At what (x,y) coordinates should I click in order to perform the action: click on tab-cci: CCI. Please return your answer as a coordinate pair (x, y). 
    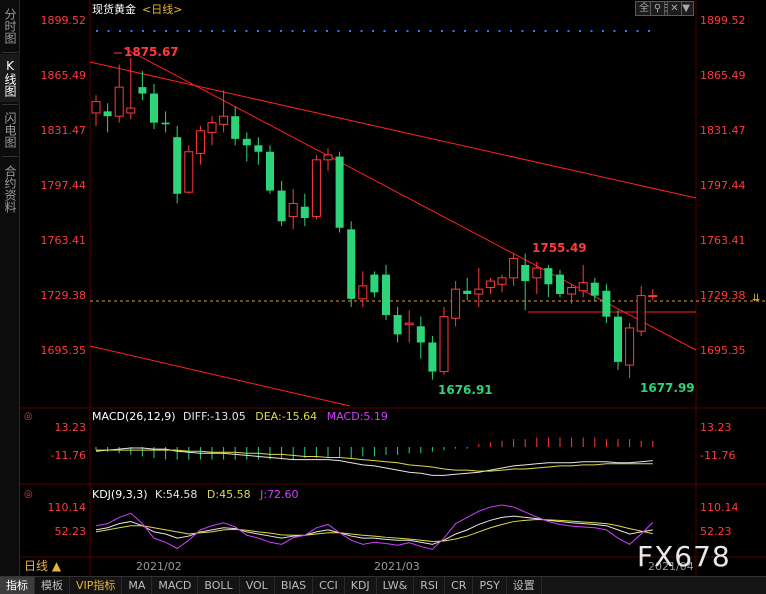
    Looking at the image, I should click on (329, 585).